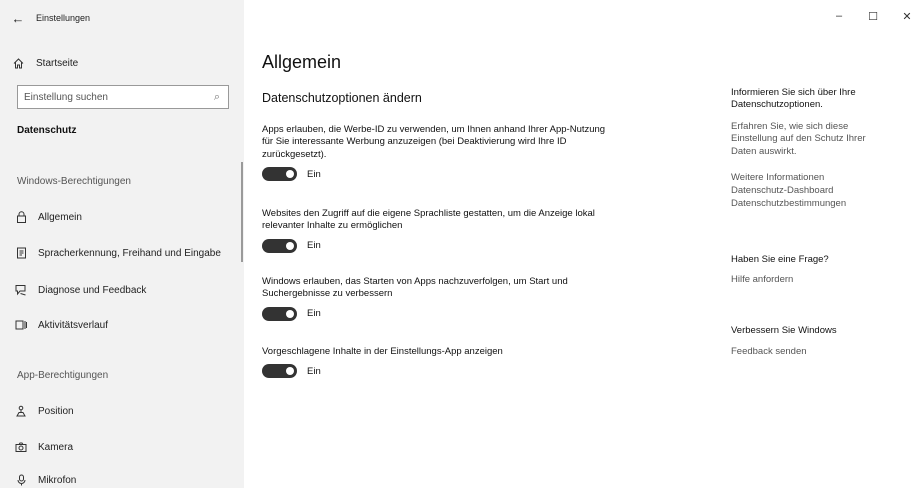 The image size is (924, 488). Describe the element at coordinates (60, 217) in the screenshot. I see `sidebar-item-label: Allgemein` at that location.